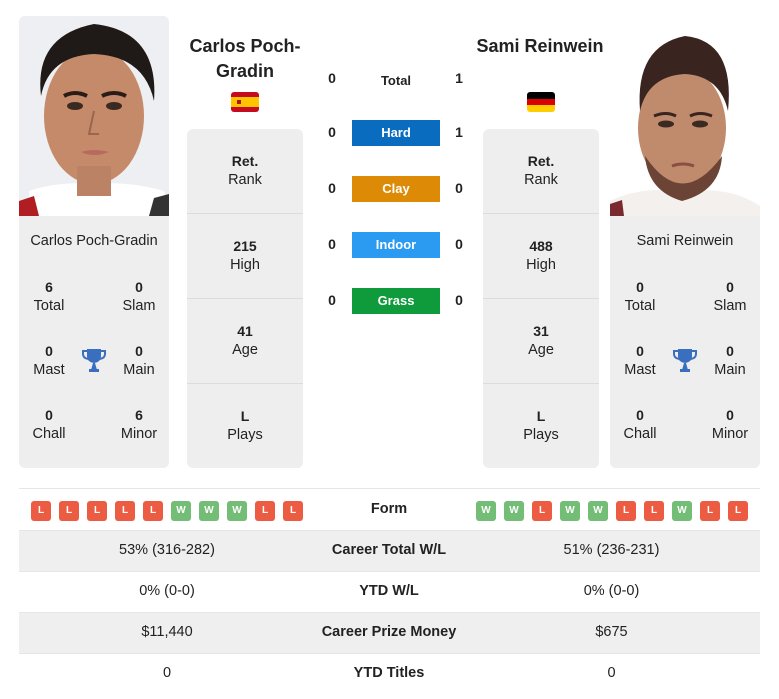 This screenshot has width=779, height=699. I want to click on player2-value: 0% (0-0), so click(611, 591).